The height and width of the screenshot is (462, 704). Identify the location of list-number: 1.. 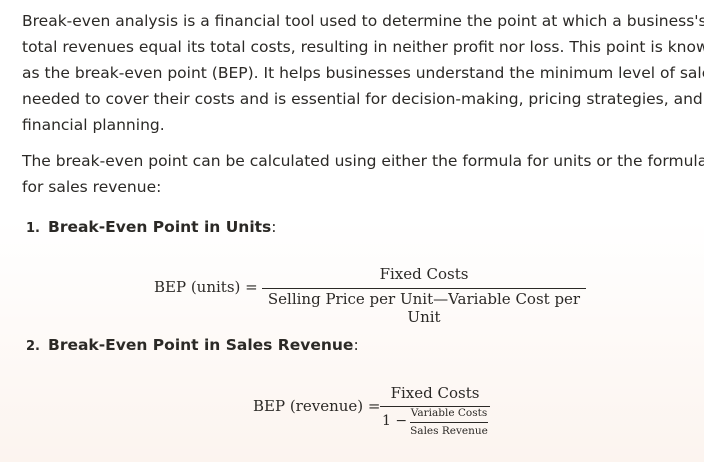
(33, 228).